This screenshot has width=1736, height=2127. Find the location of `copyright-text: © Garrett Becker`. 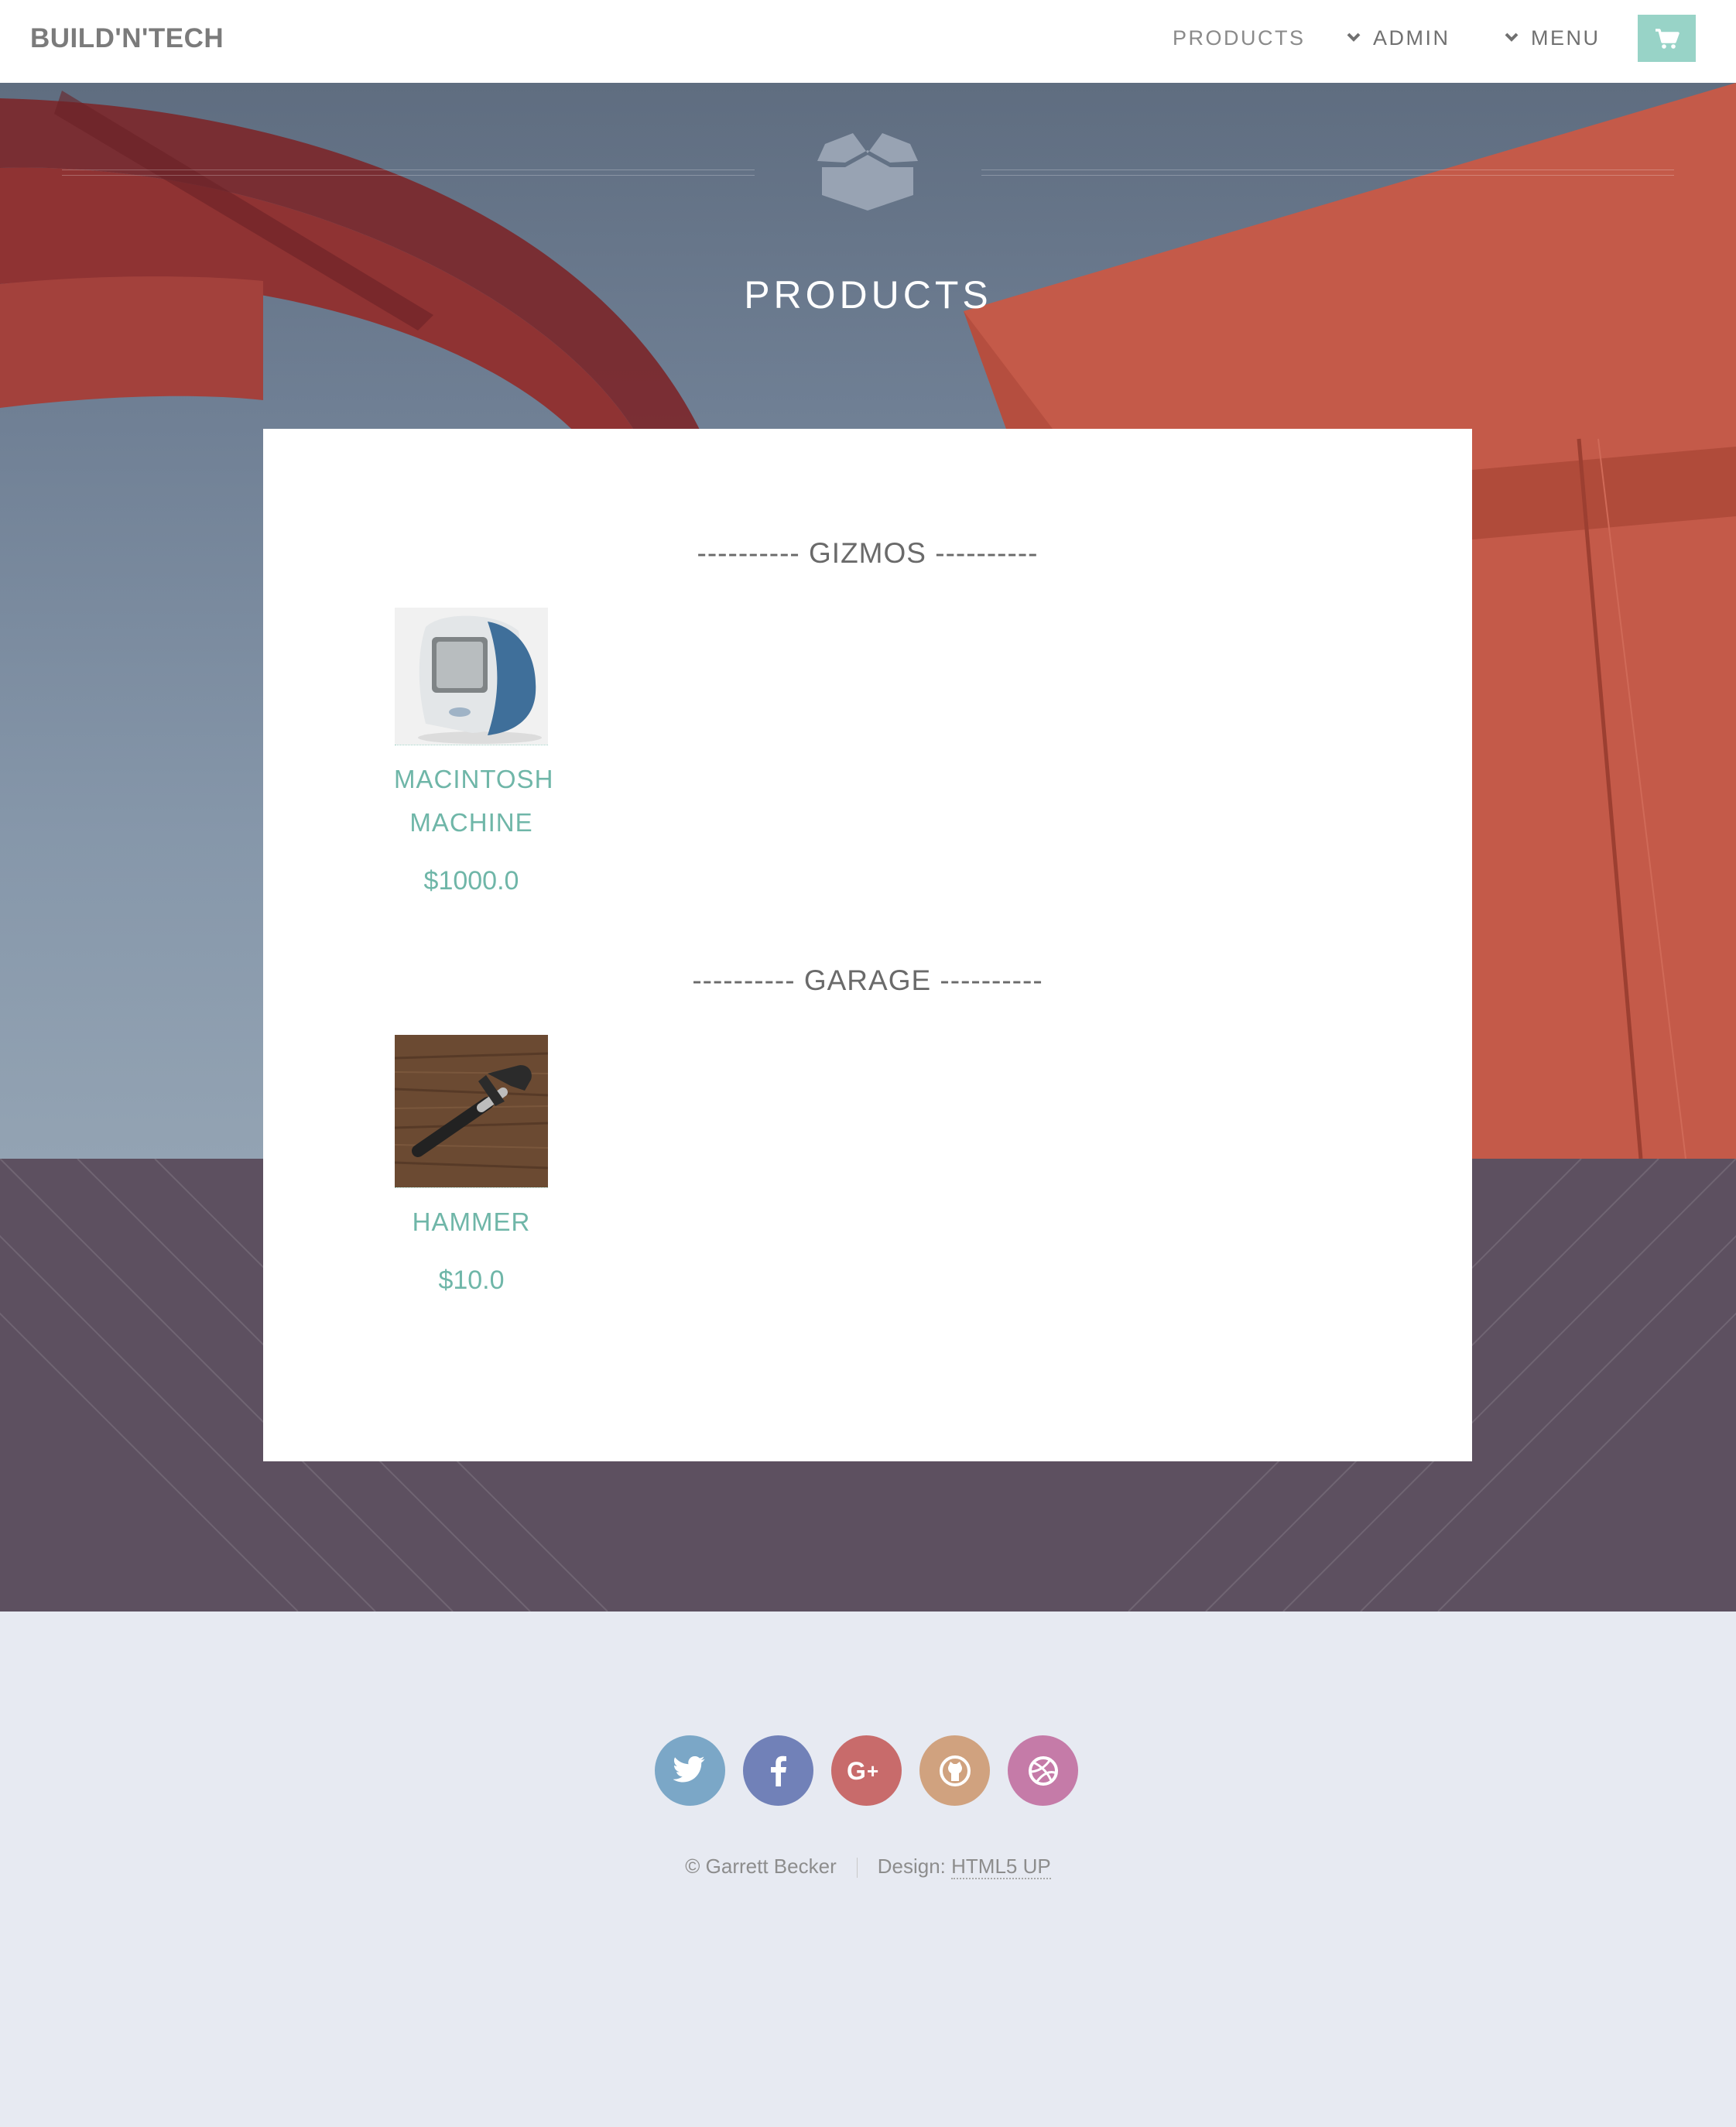

copyright-text: © Garrett Becker is located at coordinates (761, 1866).